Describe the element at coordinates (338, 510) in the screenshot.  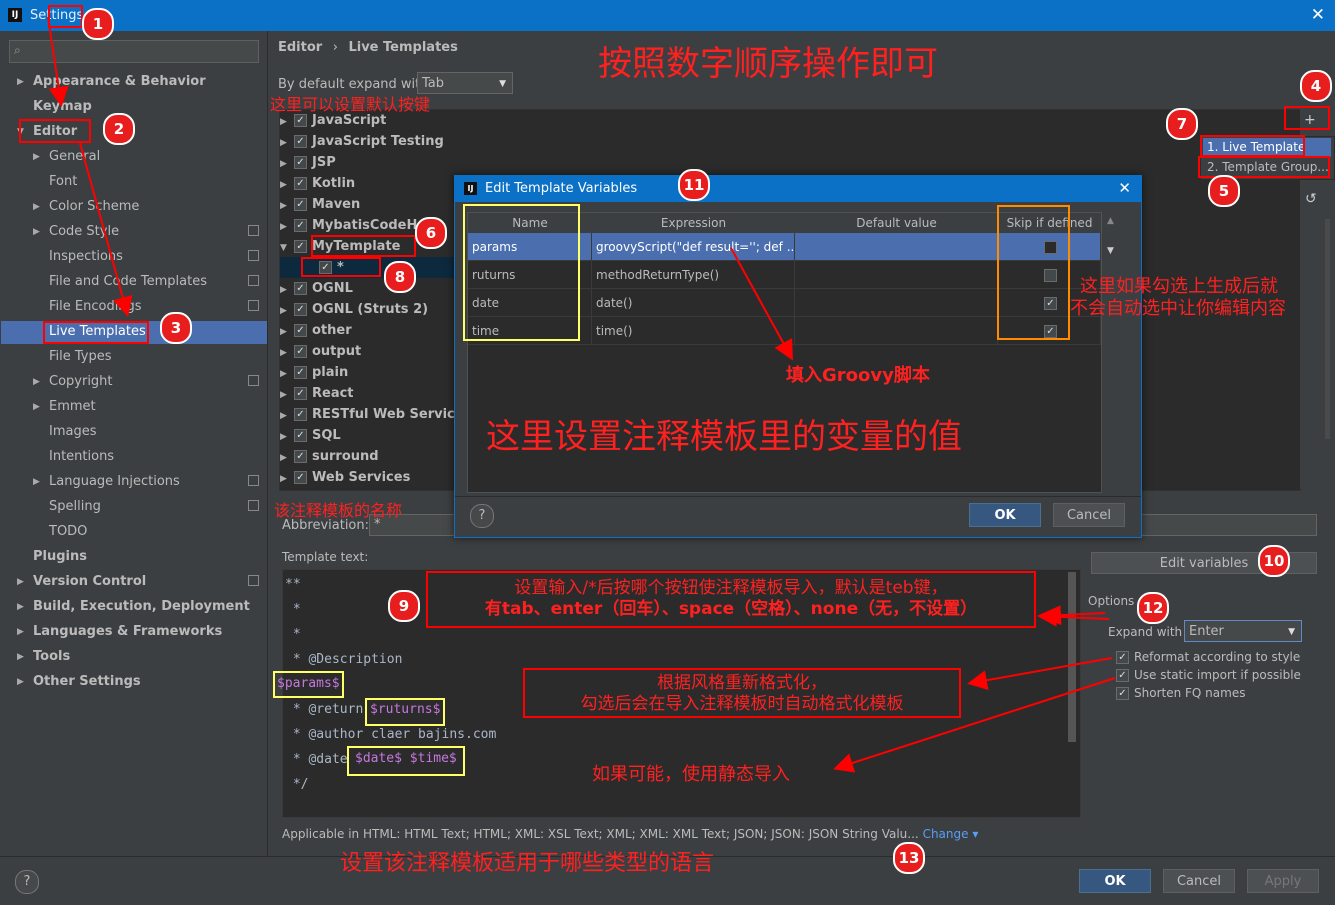
I see `template-name-annotation: 该注释模板的名称` at that location.